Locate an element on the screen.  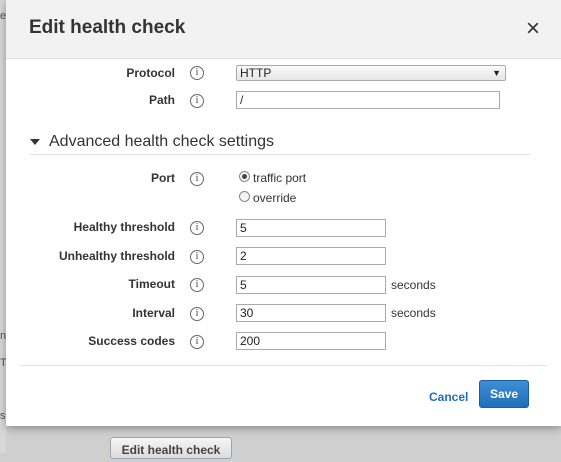
cancel-button: Cancel is located at coordinates (448, 397).